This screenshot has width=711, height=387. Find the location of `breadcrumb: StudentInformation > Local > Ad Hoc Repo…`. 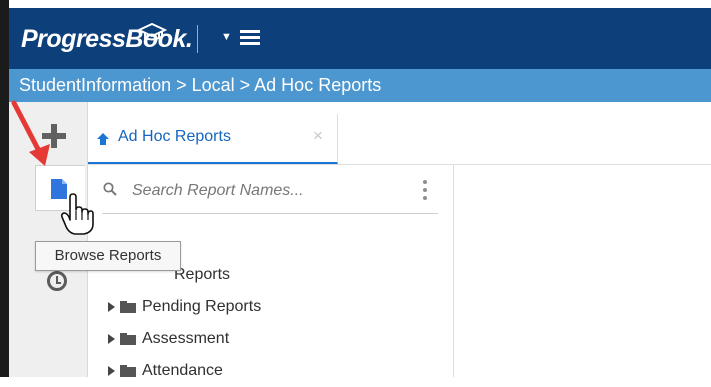

breadcrumb: StudentInformation > Local > Ad Hoc Repo… is located at coordinates (360, 85).